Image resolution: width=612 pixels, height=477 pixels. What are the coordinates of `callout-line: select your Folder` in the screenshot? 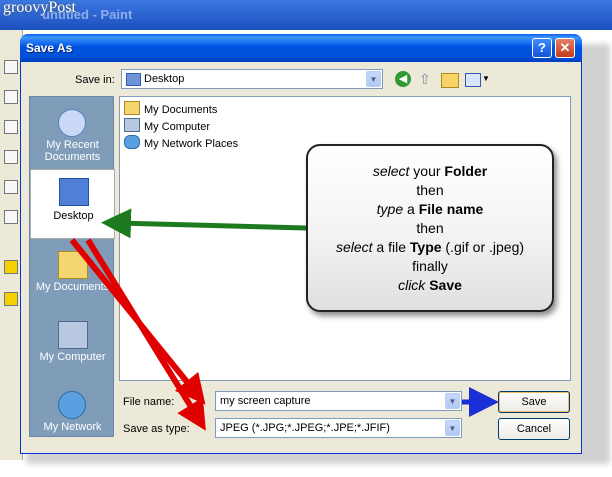 It's located at (430, 171).